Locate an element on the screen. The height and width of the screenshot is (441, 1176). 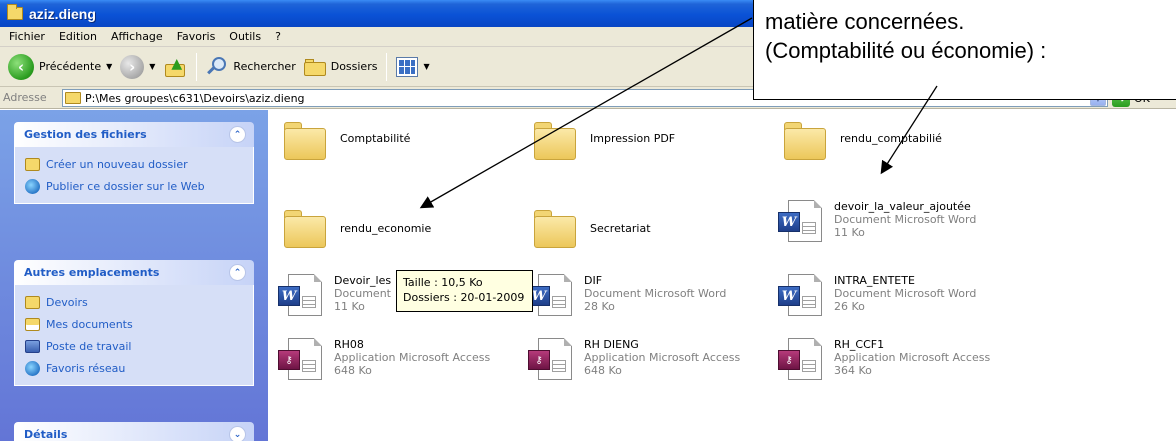
place-my-documents: Mes documents is located at coordinates (134, 324).